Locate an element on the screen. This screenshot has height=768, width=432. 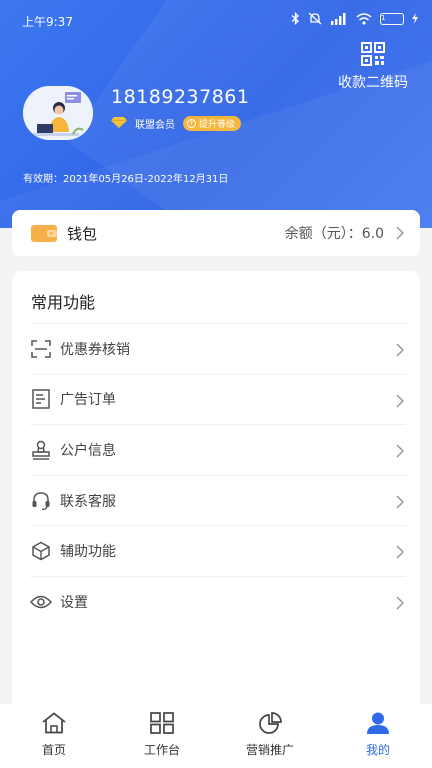
menu-item-account-info: 公户信息 is located at coordinates (218, 449).